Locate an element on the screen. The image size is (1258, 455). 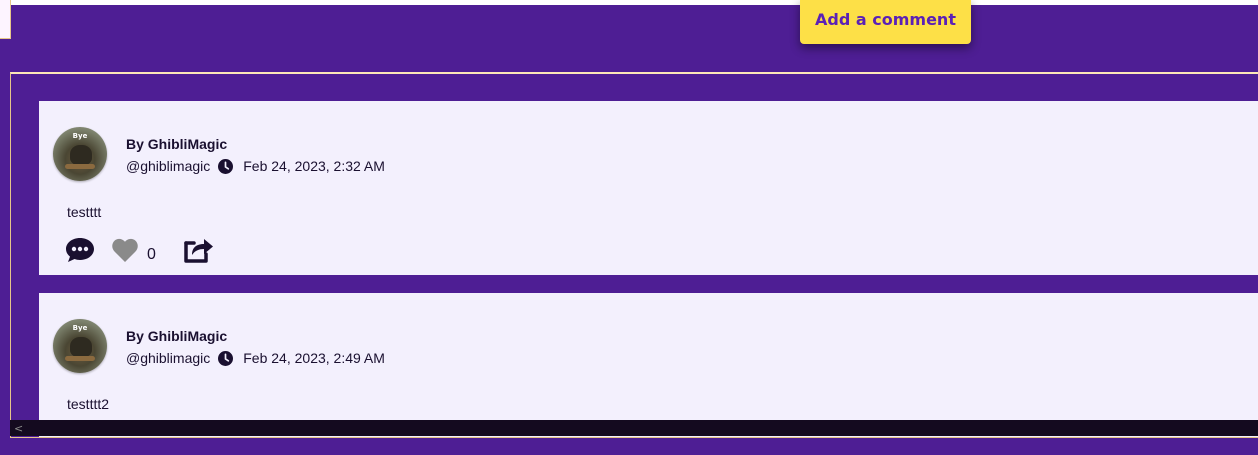
like-count: 0 is located at coordinates (151, 254).